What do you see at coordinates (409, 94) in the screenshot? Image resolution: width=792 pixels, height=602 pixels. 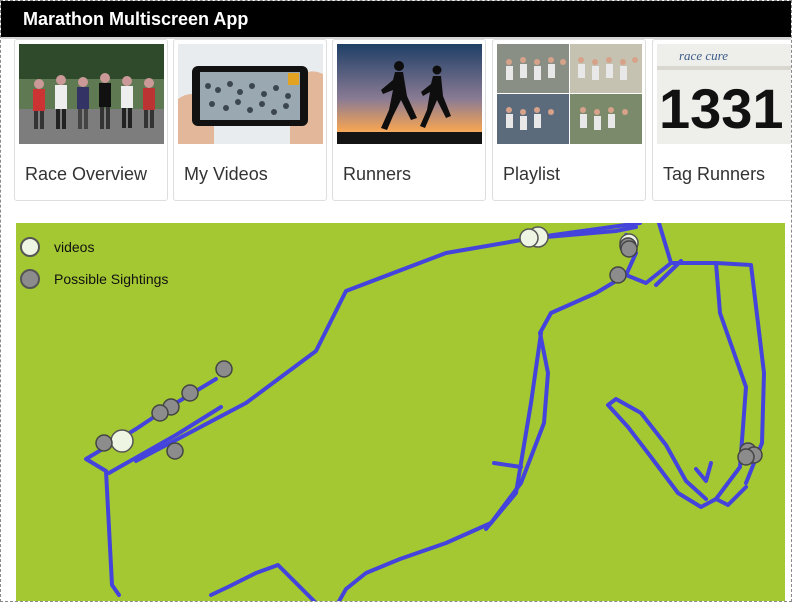 I see `runners-thumbnail` at bounding box center [409, 94].